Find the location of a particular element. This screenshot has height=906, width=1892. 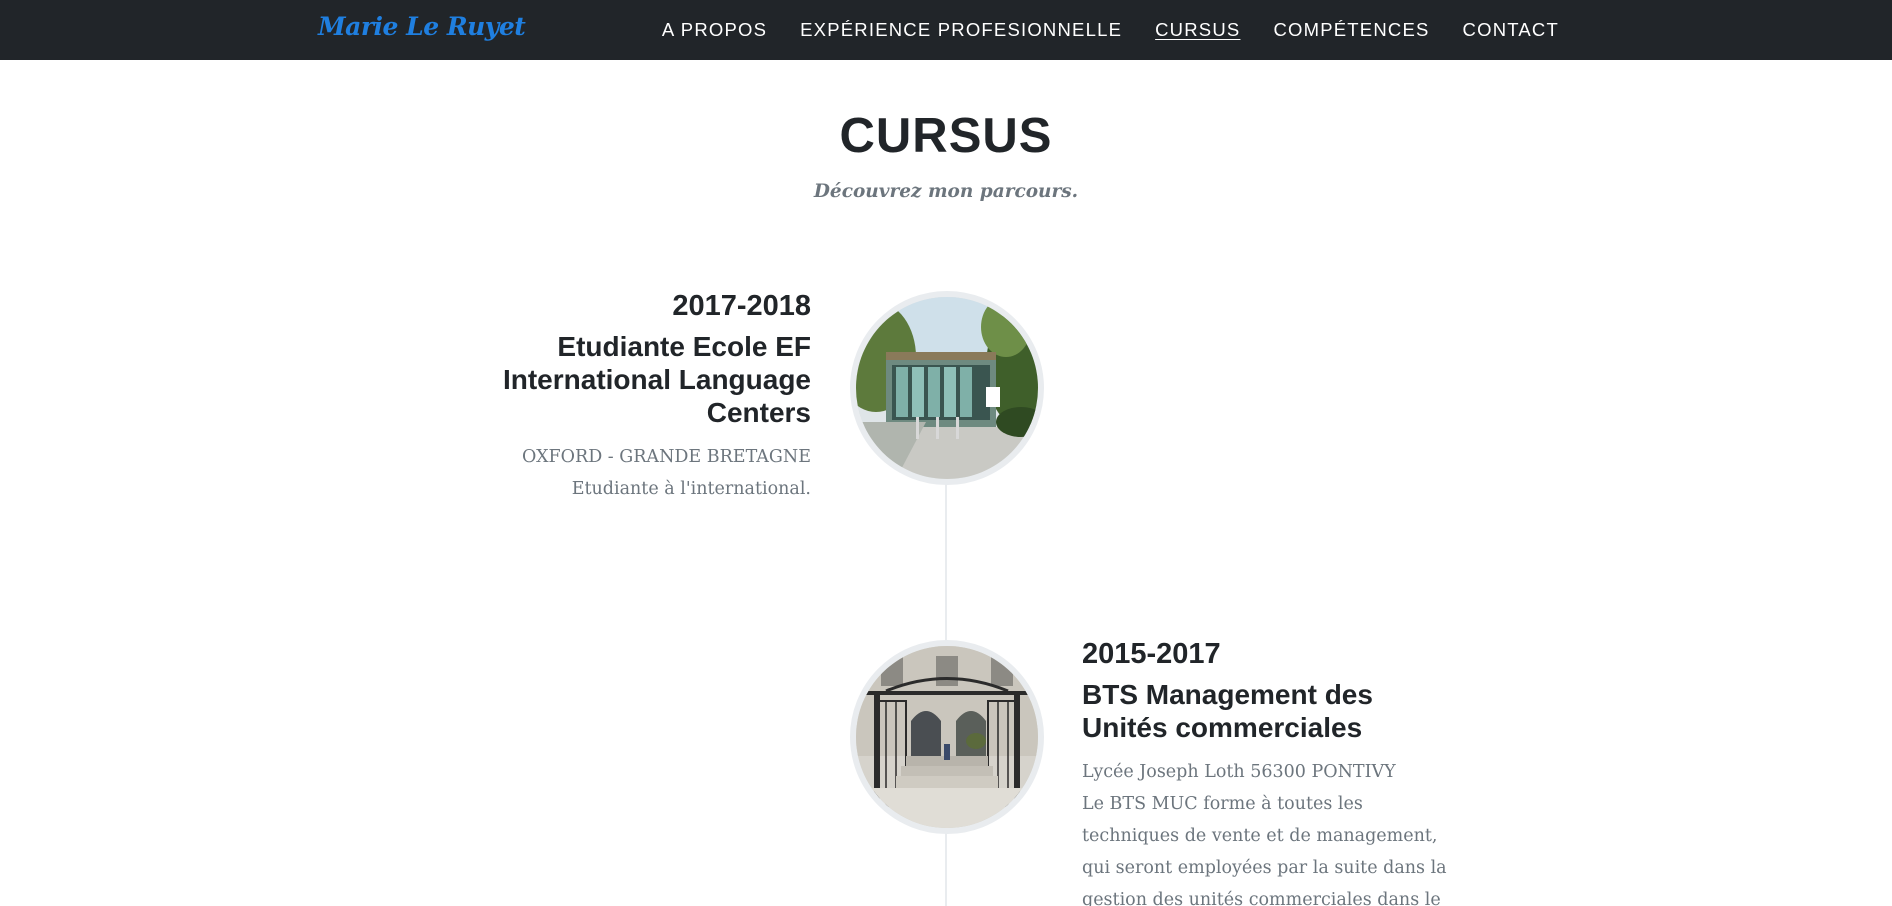

timeline-description: Etudiante à l'international. is located at coordinates (691, 489).